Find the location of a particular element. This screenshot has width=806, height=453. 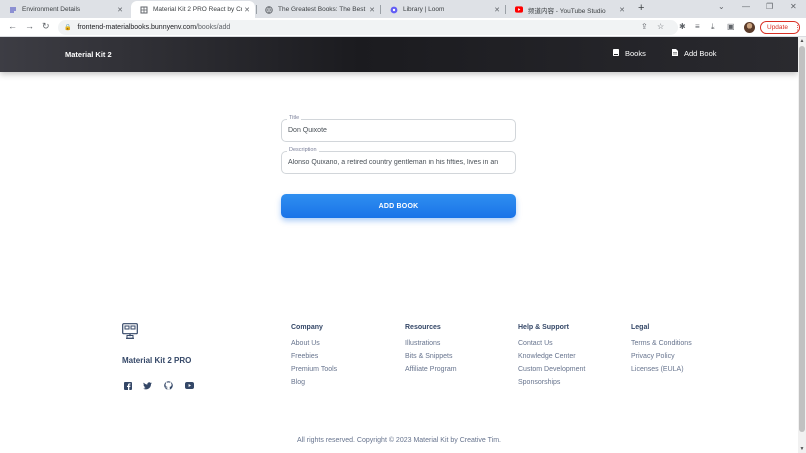

reading-list-icon: ≡ is located at coordinates (697, 26).